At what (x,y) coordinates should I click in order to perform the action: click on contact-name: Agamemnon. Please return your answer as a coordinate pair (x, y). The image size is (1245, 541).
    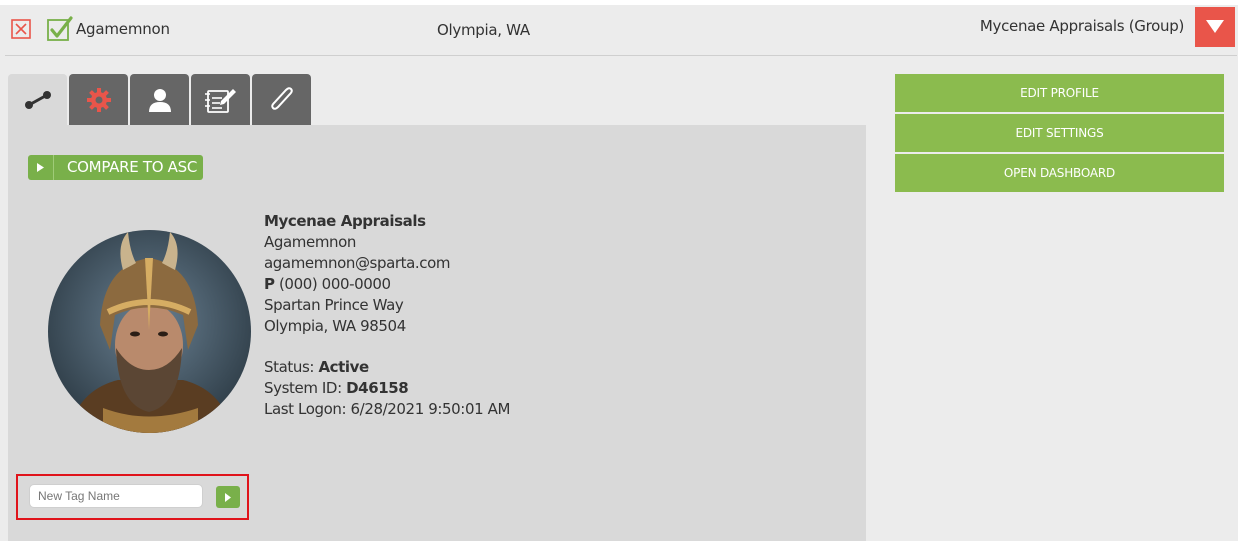
    Looking at the image, I should click on (310, 242).